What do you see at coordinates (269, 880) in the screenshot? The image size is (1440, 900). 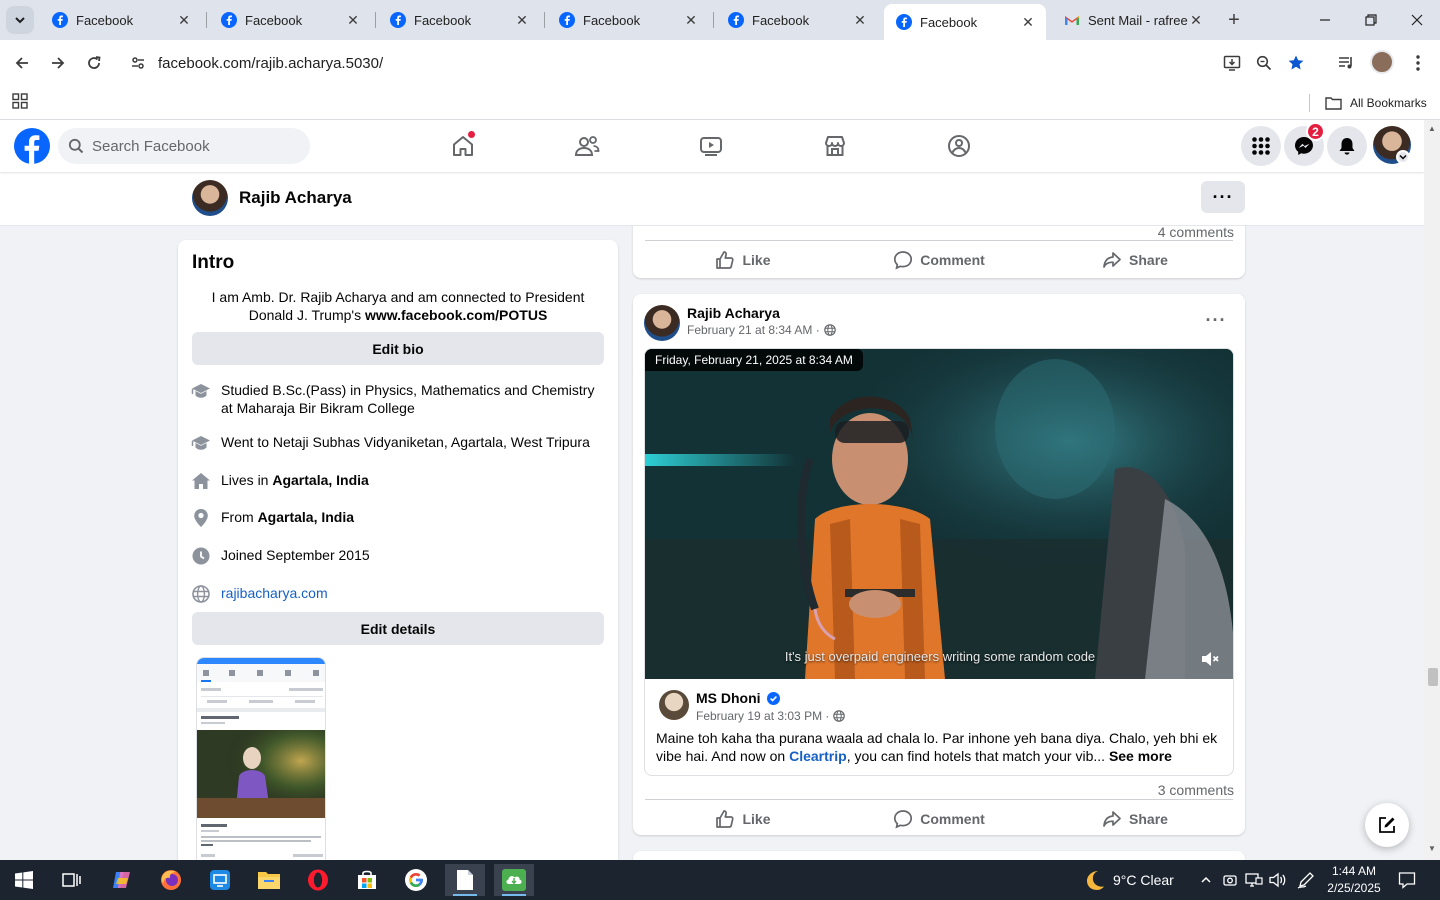 I see `file-explorer-app` at bounding box center [269, 880].